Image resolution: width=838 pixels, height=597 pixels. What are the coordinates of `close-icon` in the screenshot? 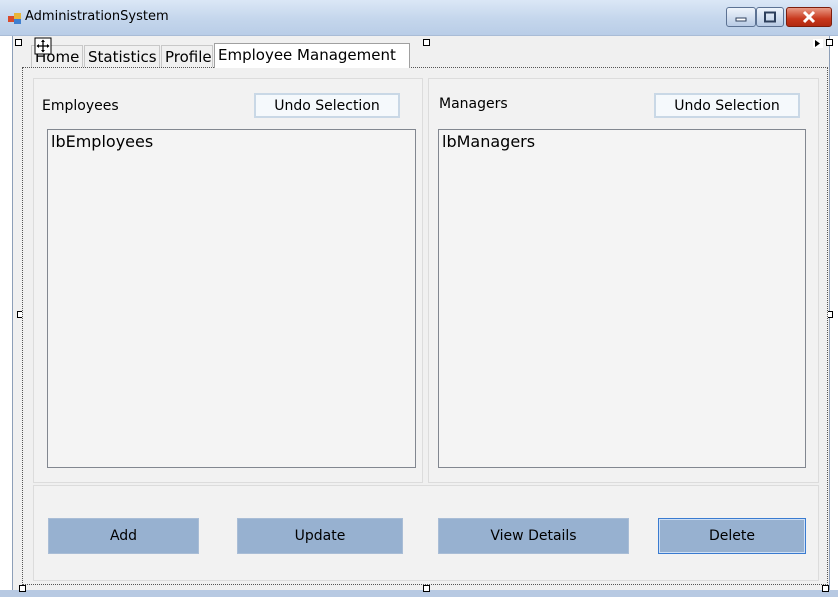 It's located at (809, 17).